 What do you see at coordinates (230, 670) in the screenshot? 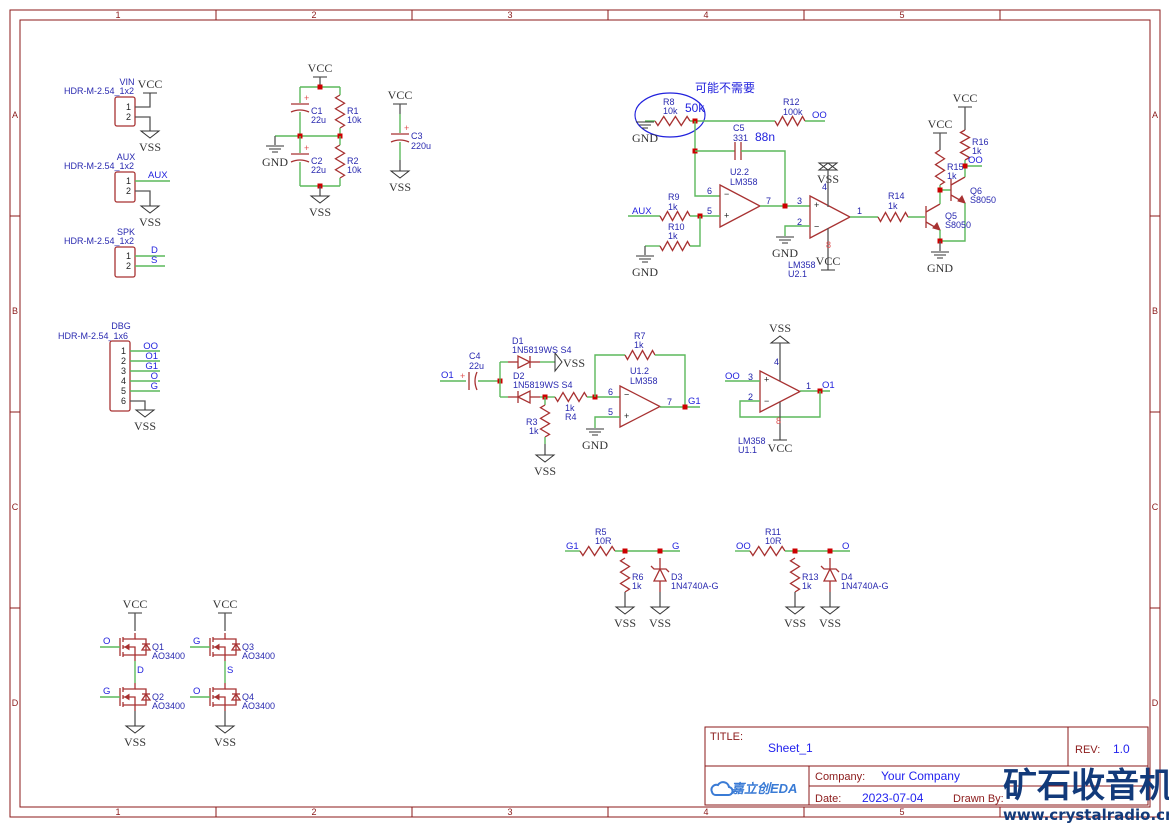
I see `net-label-s: S` at bounding box center [230, 670].